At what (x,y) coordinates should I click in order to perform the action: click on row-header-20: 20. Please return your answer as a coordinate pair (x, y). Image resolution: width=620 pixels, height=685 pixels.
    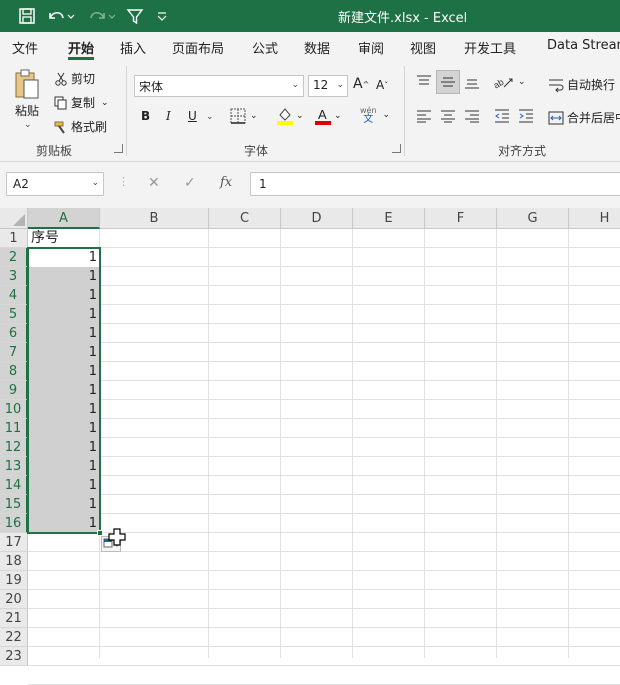
    Looking at the image, I should click on (14, 599).